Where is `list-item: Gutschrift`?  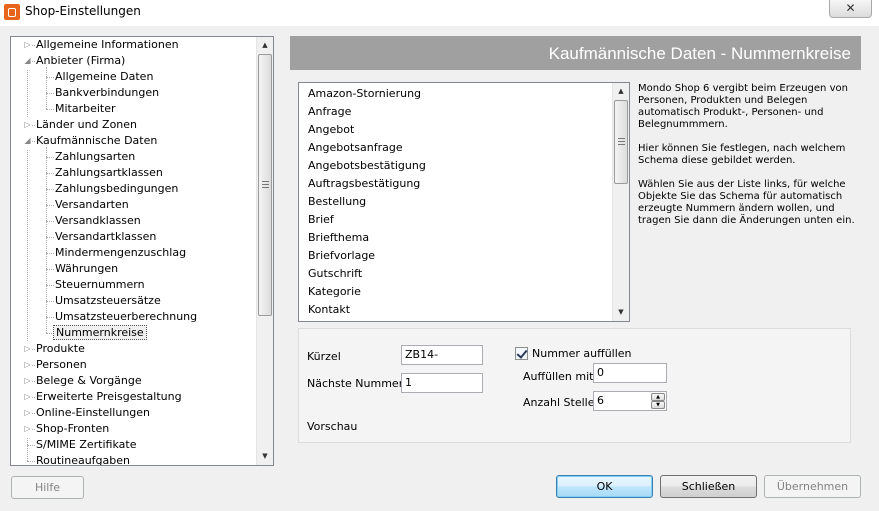
list-item: Gutschrift is located at coordinates (335, 274).